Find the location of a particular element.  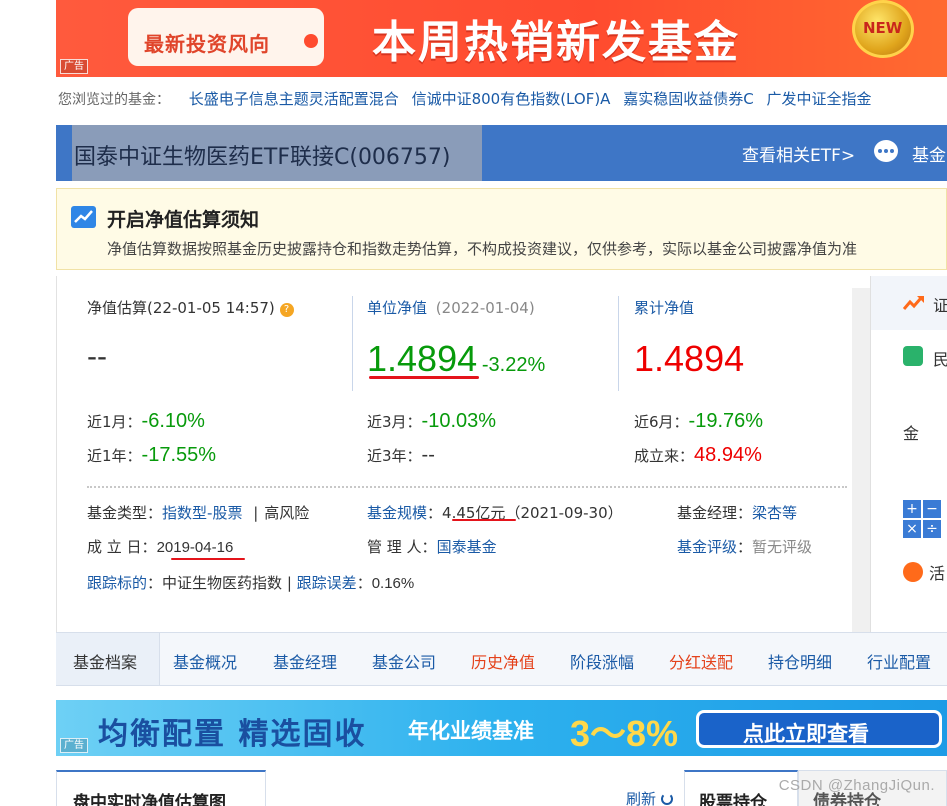

dot-icon is located at coordinates (311, 41).